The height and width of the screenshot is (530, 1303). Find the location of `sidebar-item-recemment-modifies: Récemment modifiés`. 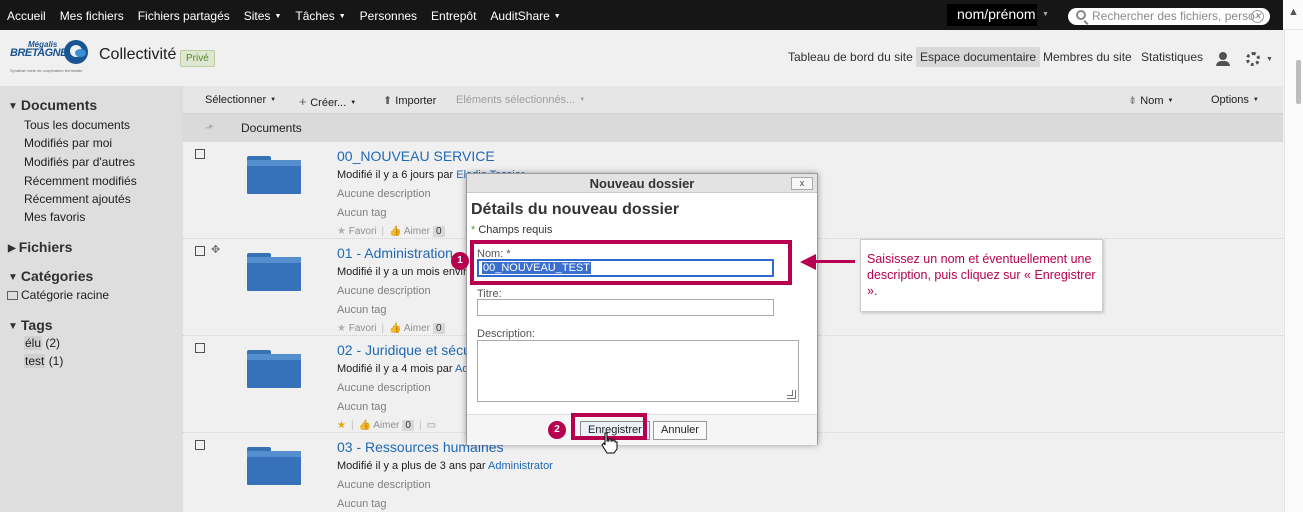

sidebar-item-recemment-modifies: Récemment modifiés is located at coordinates (80, 181).